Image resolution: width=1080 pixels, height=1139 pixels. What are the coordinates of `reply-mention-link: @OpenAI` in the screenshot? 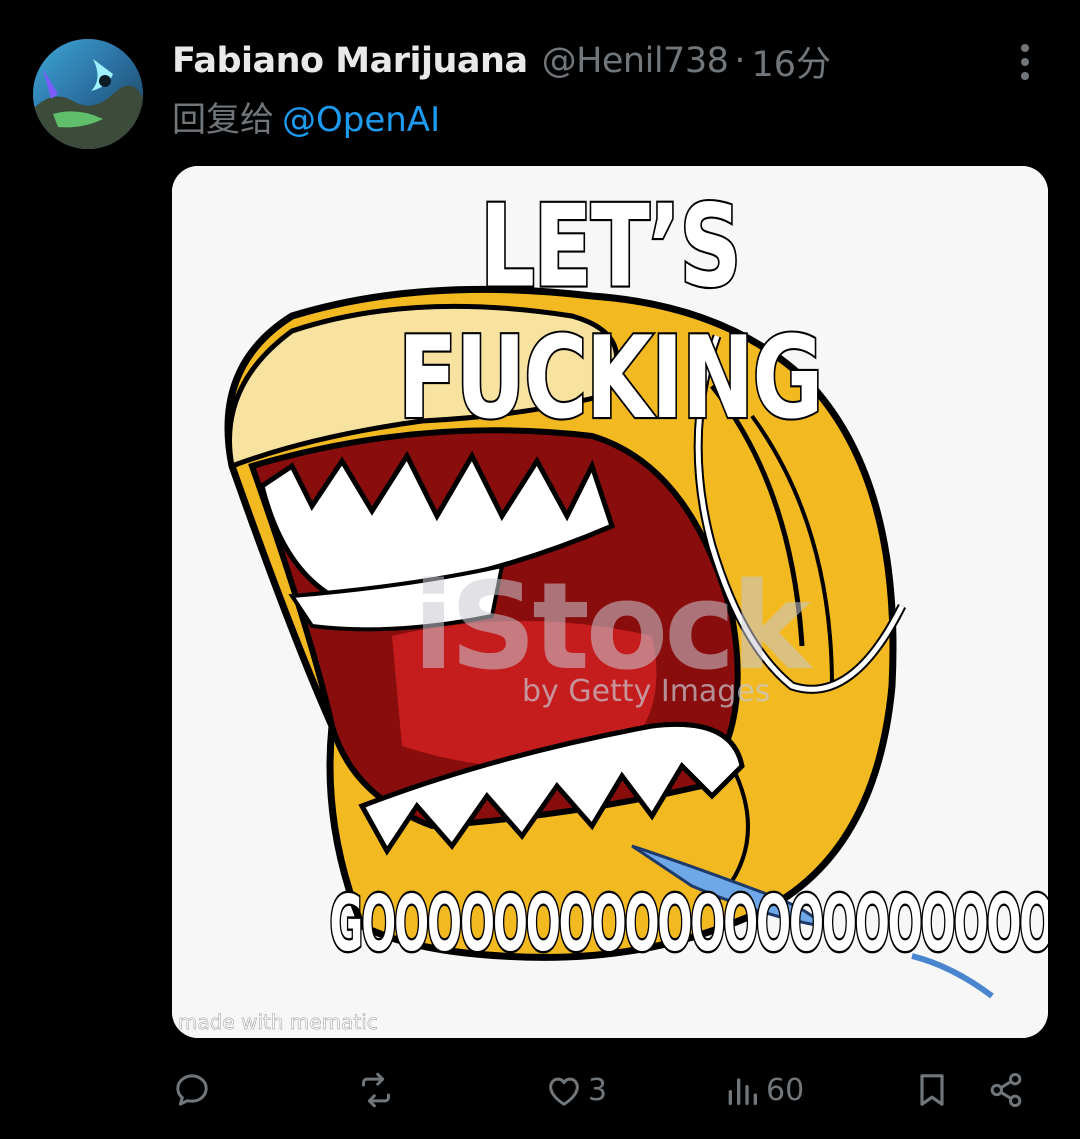 It's located at (361, 120).